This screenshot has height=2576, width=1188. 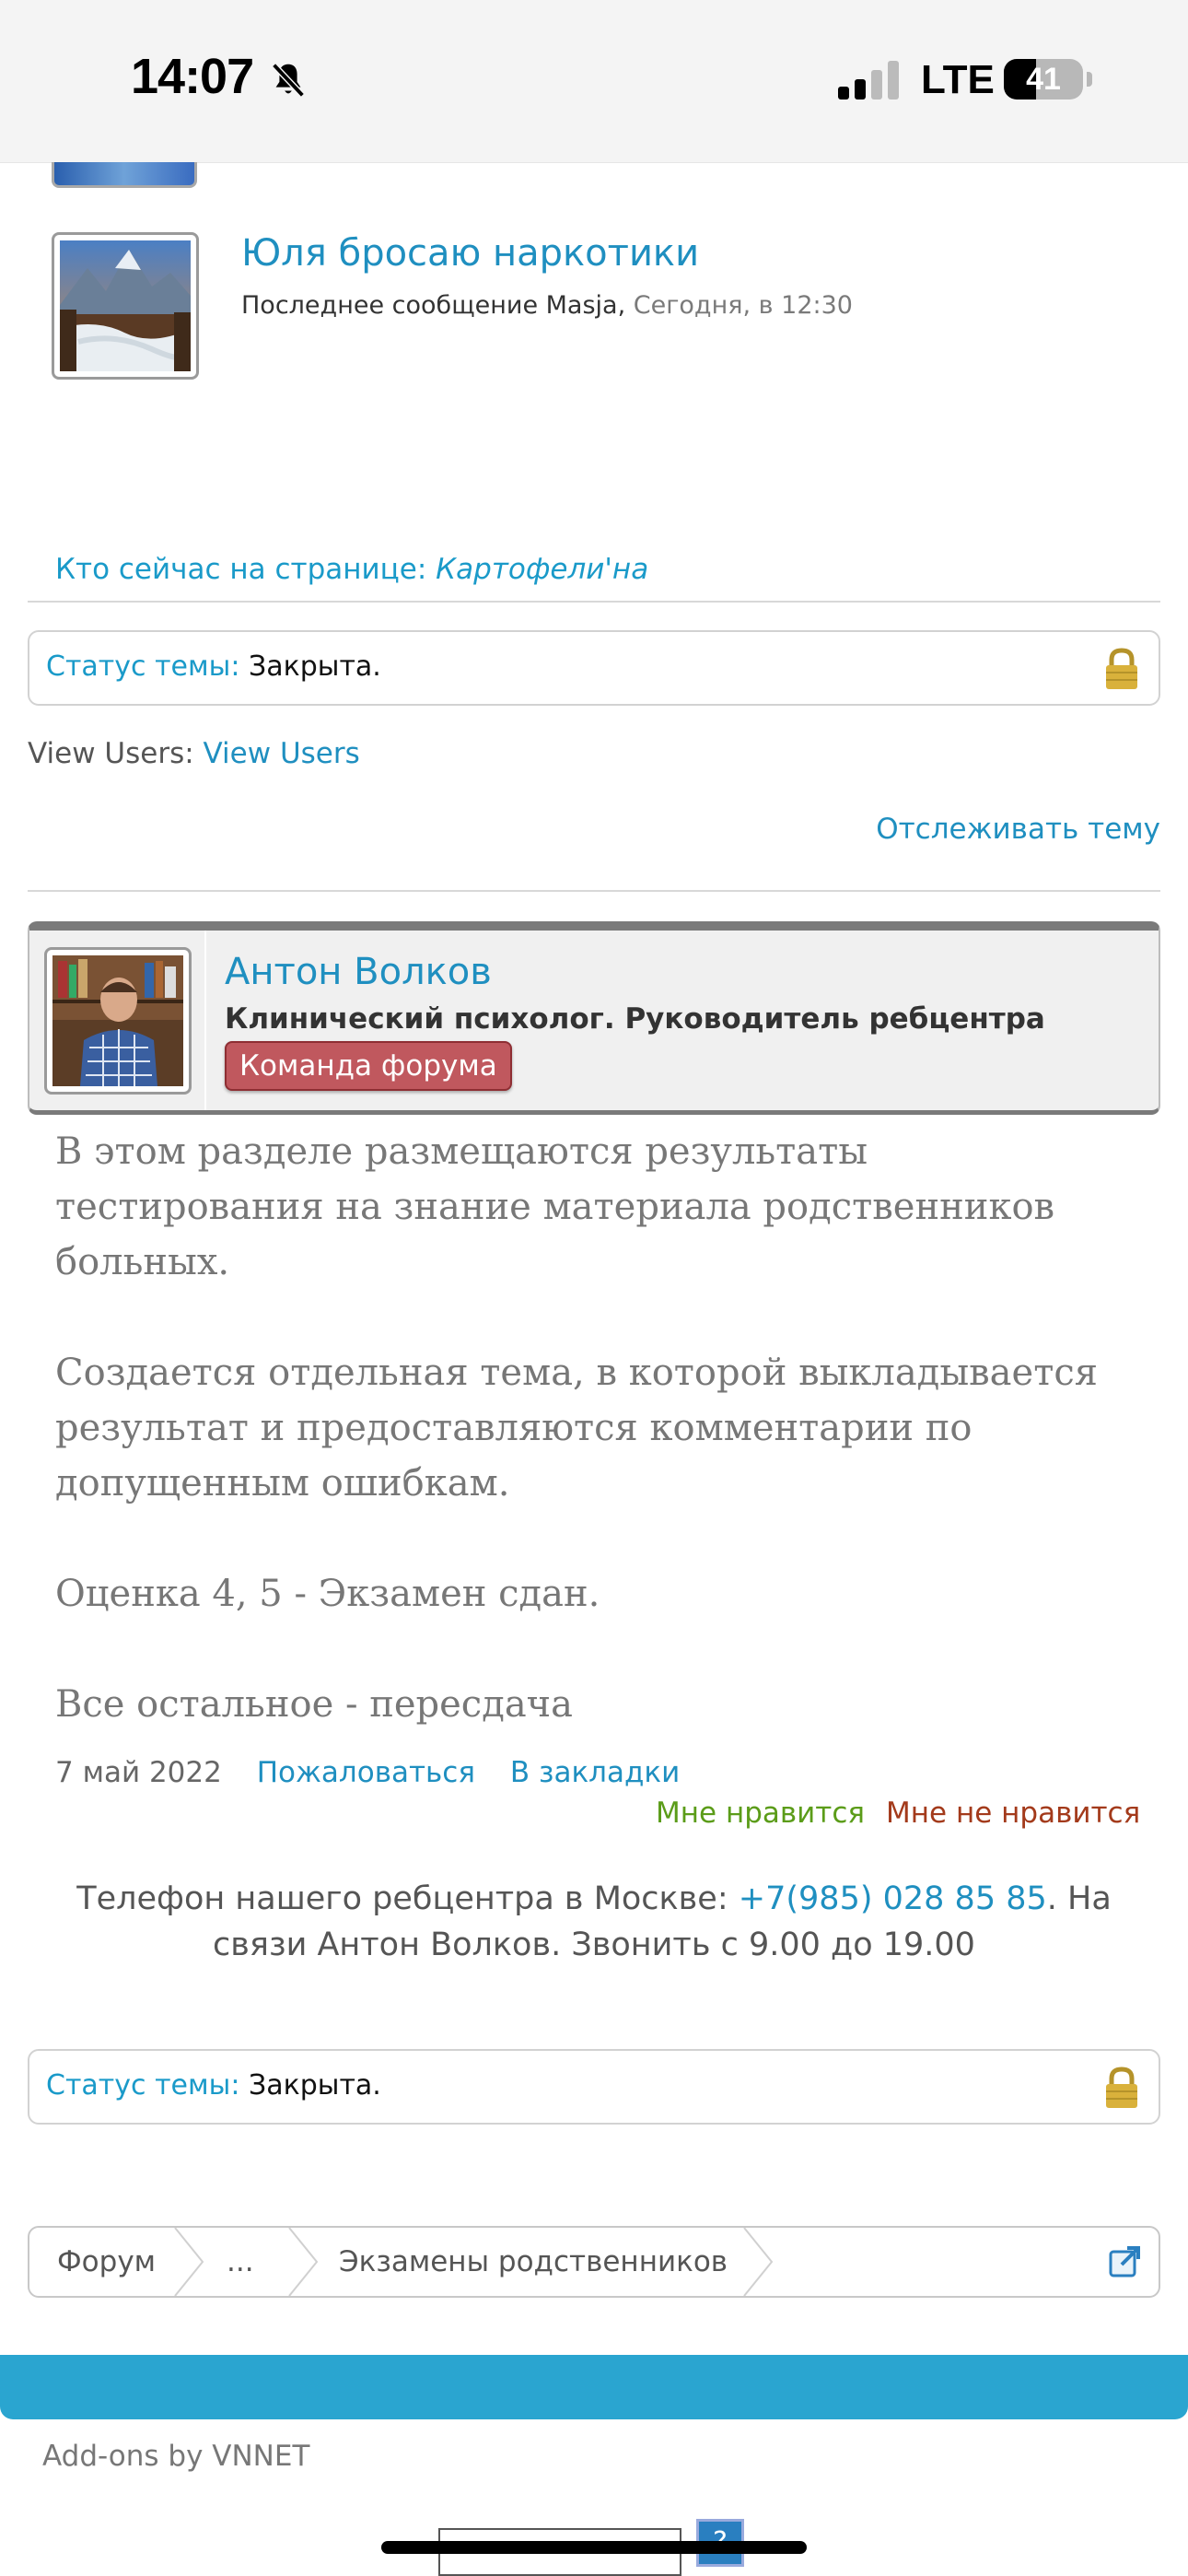 What do you see at coordinates (893, 1898) in the screenshot?
I see `phone-link: +7(985) 028 85 85` at bounding box center [893, 1898].